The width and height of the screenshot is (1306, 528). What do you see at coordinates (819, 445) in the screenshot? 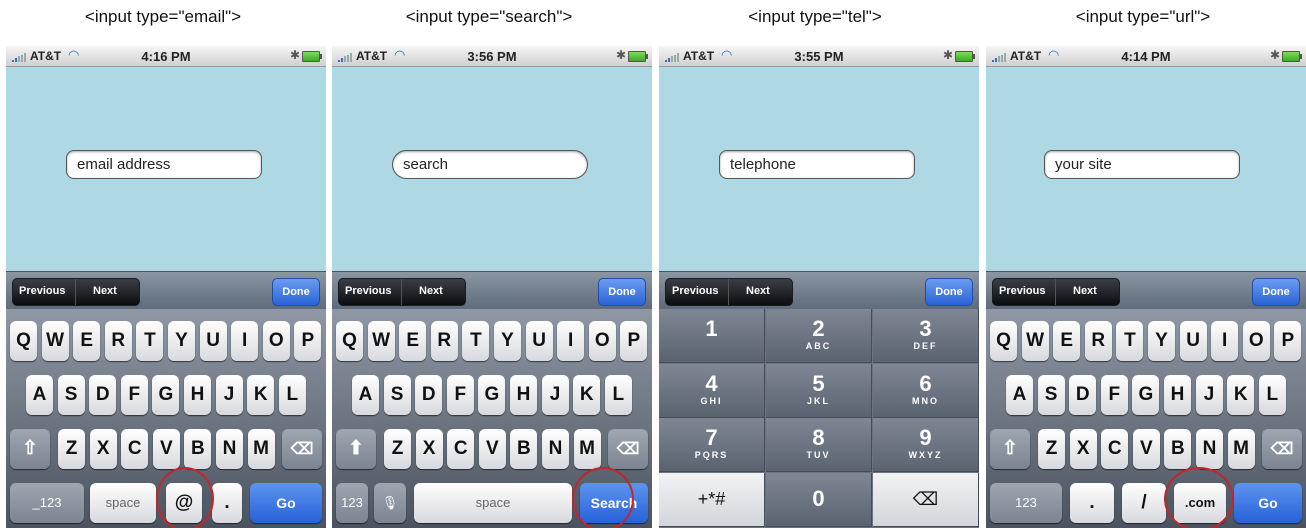
I see `key-8: 8 TUV` at bounding box center [819, 445].